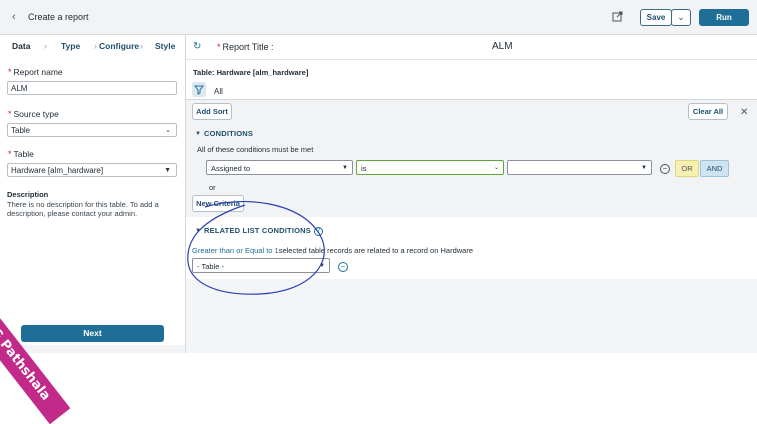  Describe the element at coordinates (256, 247) in the screenshot. I see `annotation-ellipse` at that location.